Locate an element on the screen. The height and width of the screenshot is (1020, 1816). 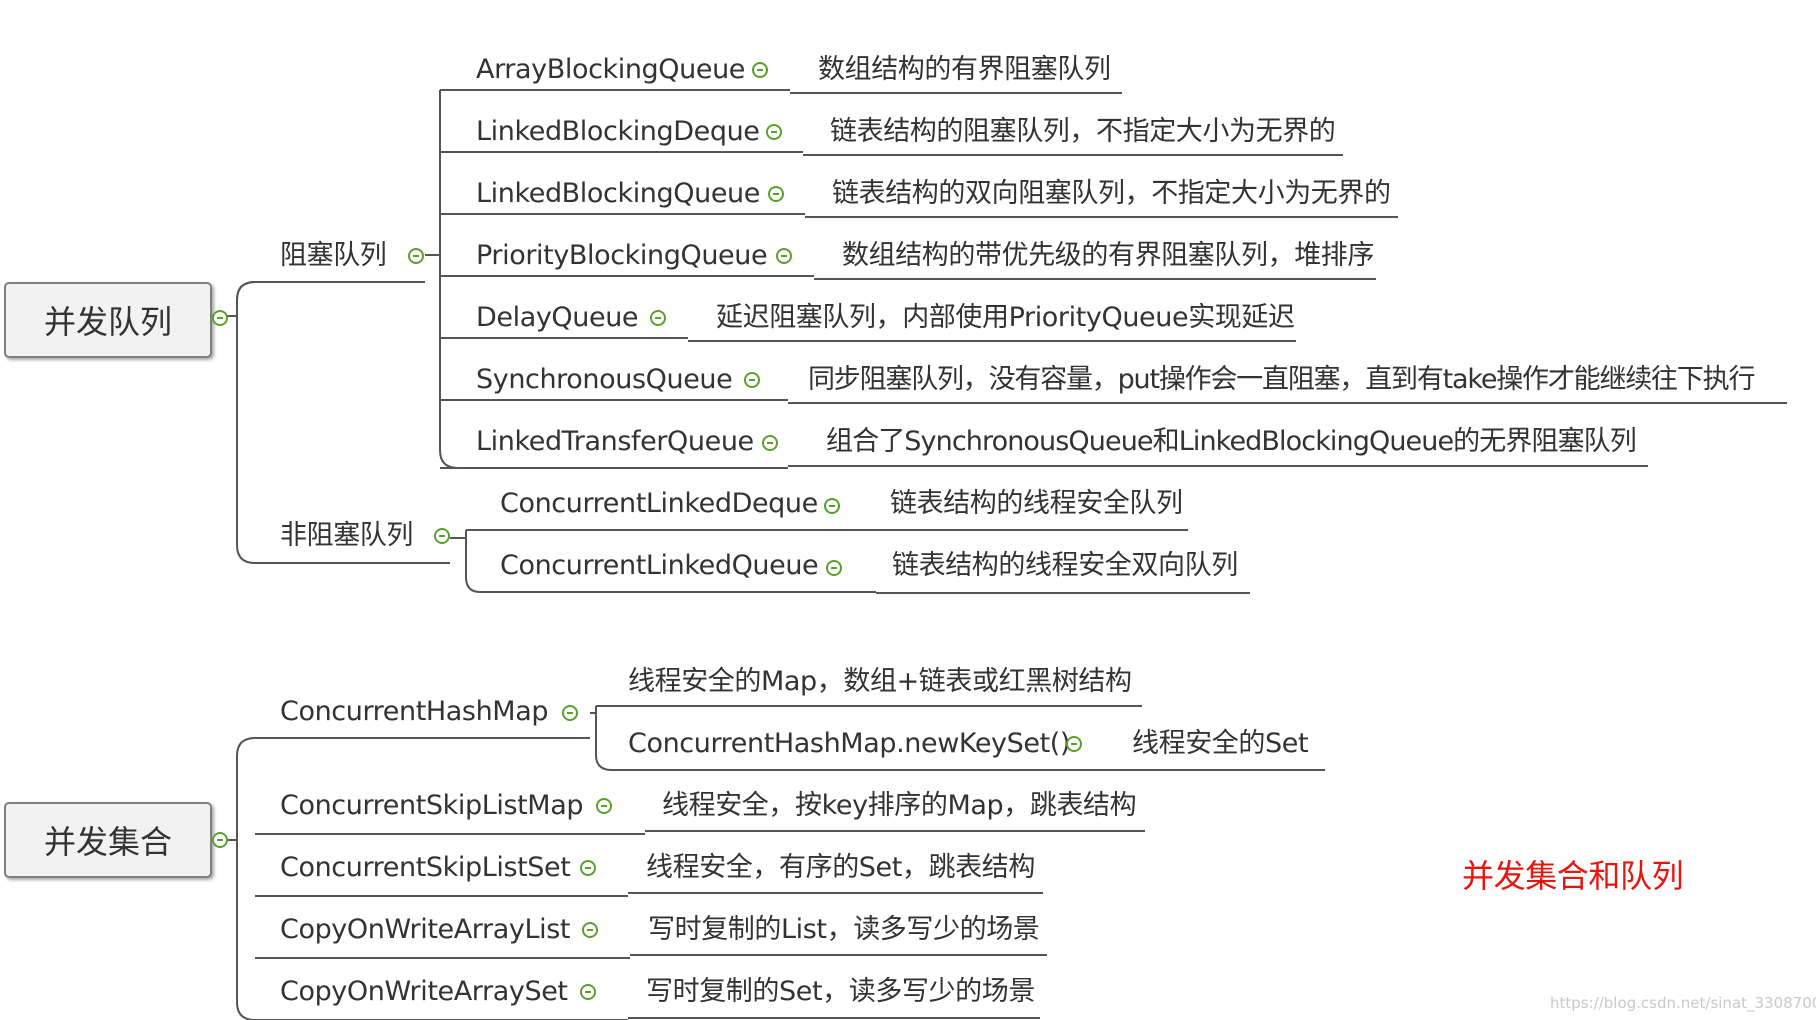
queue-node: LinkedTransferQueue is located at coordinates (615, 441).